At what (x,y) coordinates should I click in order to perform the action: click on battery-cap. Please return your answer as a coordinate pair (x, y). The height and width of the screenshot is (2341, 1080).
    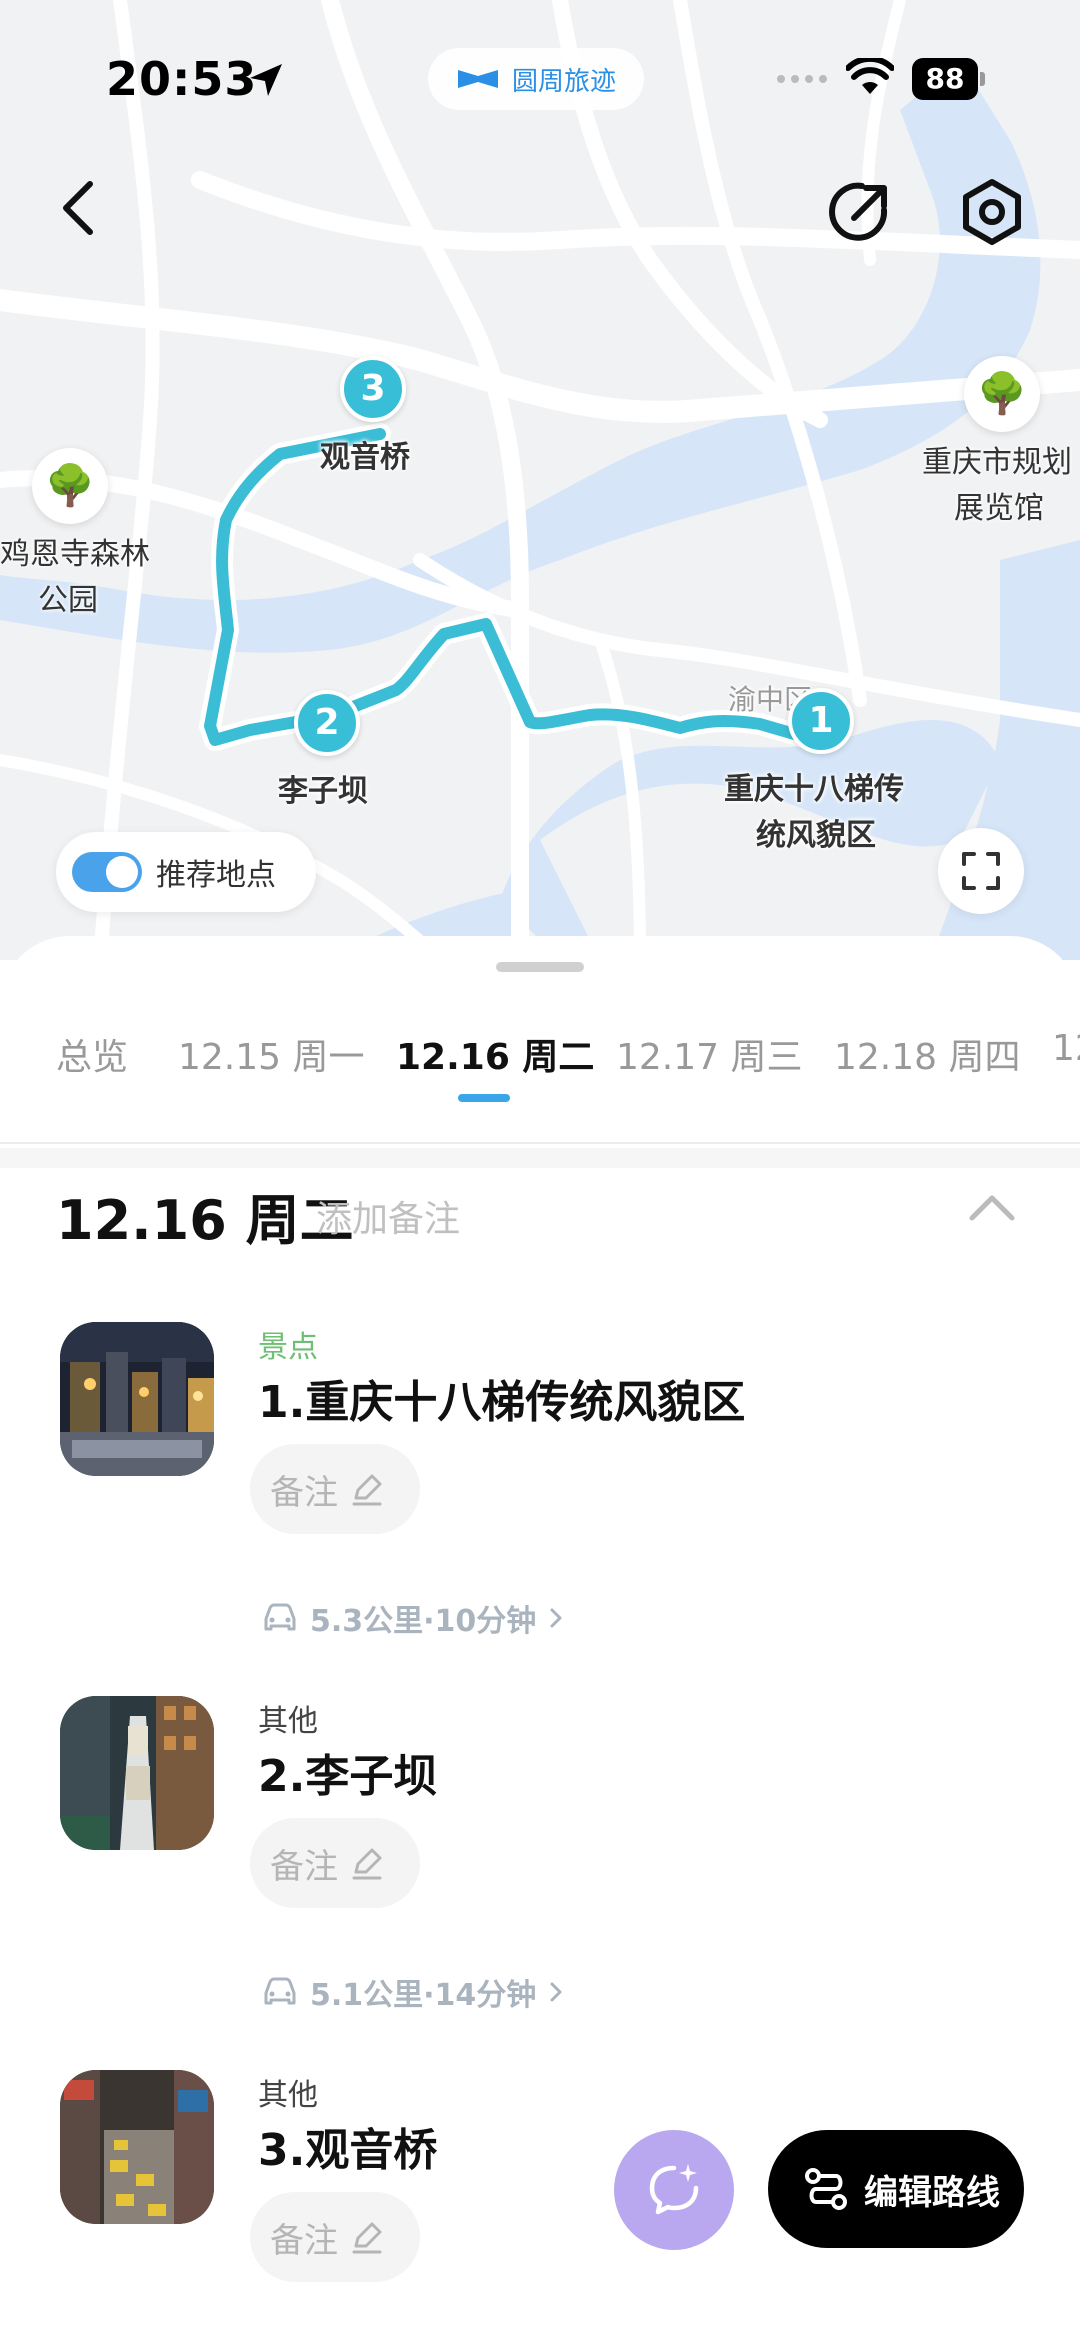
    Looking at the image, I should click on (982, 79).